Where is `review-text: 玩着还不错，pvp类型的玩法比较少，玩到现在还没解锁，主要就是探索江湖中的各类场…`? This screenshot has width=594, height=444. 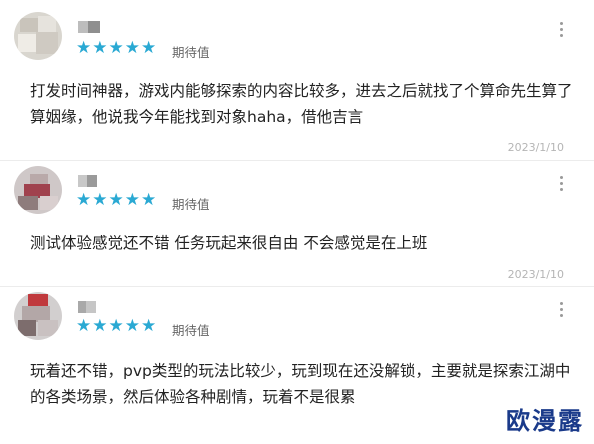 review-text: 玩着还不错，pvp类型的玩法比较少，玩到现在还没解锁，主要就是探索江湖中的各类场… is located at coordinates (300, 384).